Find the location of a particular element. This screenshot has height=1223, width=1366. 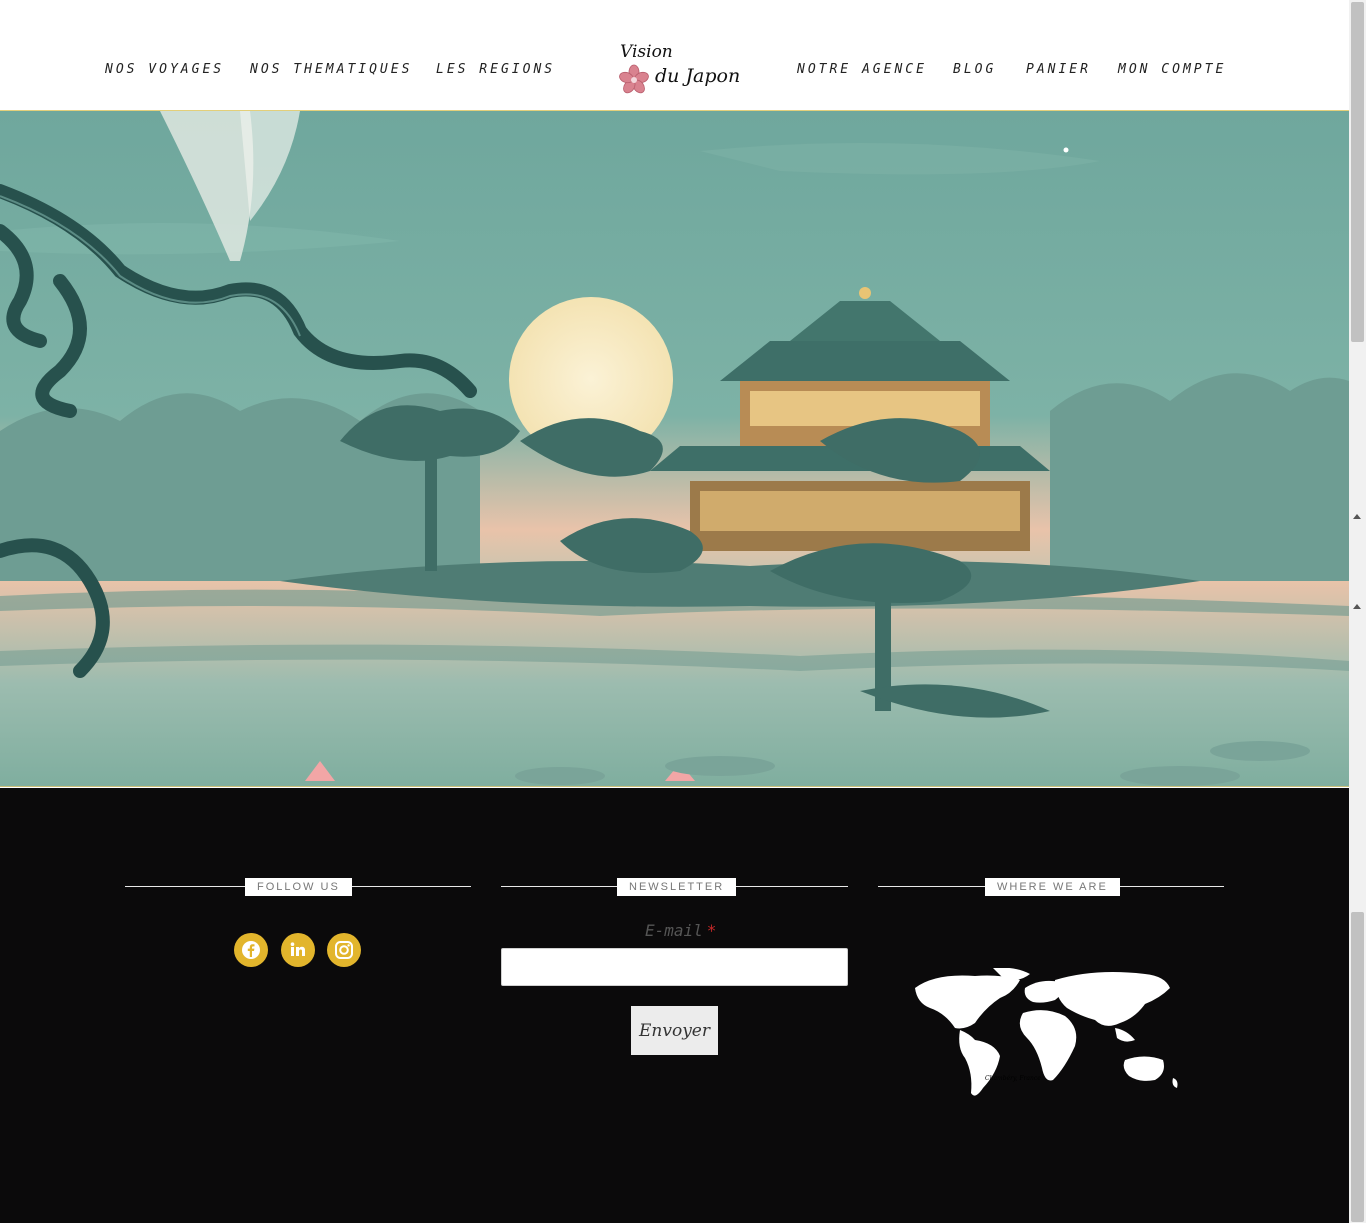

world-map: Chambéry, France is located at coordinates (1046, 1032).